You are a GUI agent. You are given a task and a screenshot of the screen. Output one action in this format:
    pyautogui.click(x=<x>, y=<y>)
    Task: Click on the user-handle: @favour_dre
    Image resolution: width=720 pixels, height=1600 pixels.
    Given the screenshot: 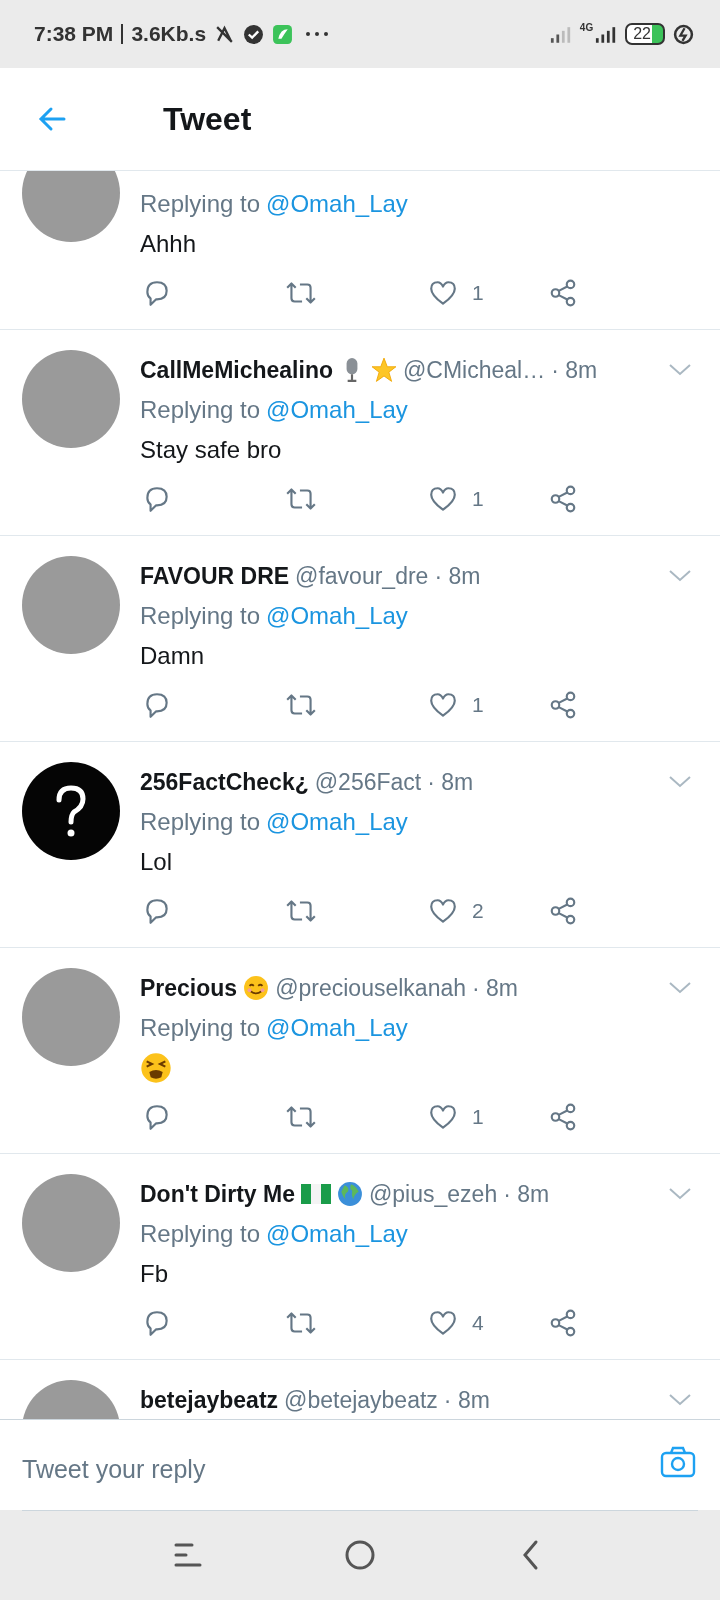 What is the action you would take?
    pyautogui.click(x=362, y=576)
    